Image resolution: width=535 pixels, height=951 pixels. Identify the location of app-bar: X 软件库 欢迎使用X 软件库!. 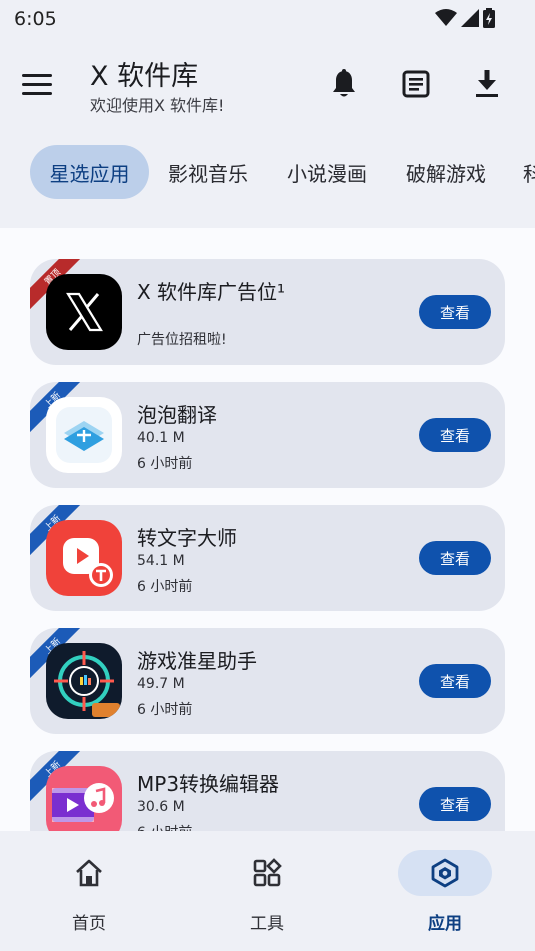
(267, 85).